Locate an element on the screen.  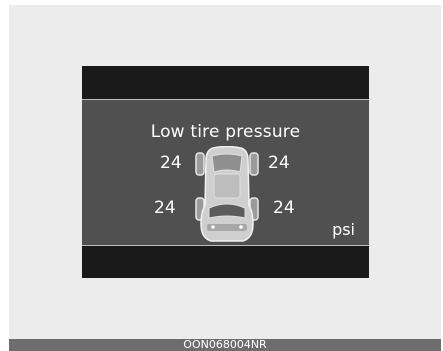
tire-pressure-rear-right: 24 is located at coordinates (284, 208).